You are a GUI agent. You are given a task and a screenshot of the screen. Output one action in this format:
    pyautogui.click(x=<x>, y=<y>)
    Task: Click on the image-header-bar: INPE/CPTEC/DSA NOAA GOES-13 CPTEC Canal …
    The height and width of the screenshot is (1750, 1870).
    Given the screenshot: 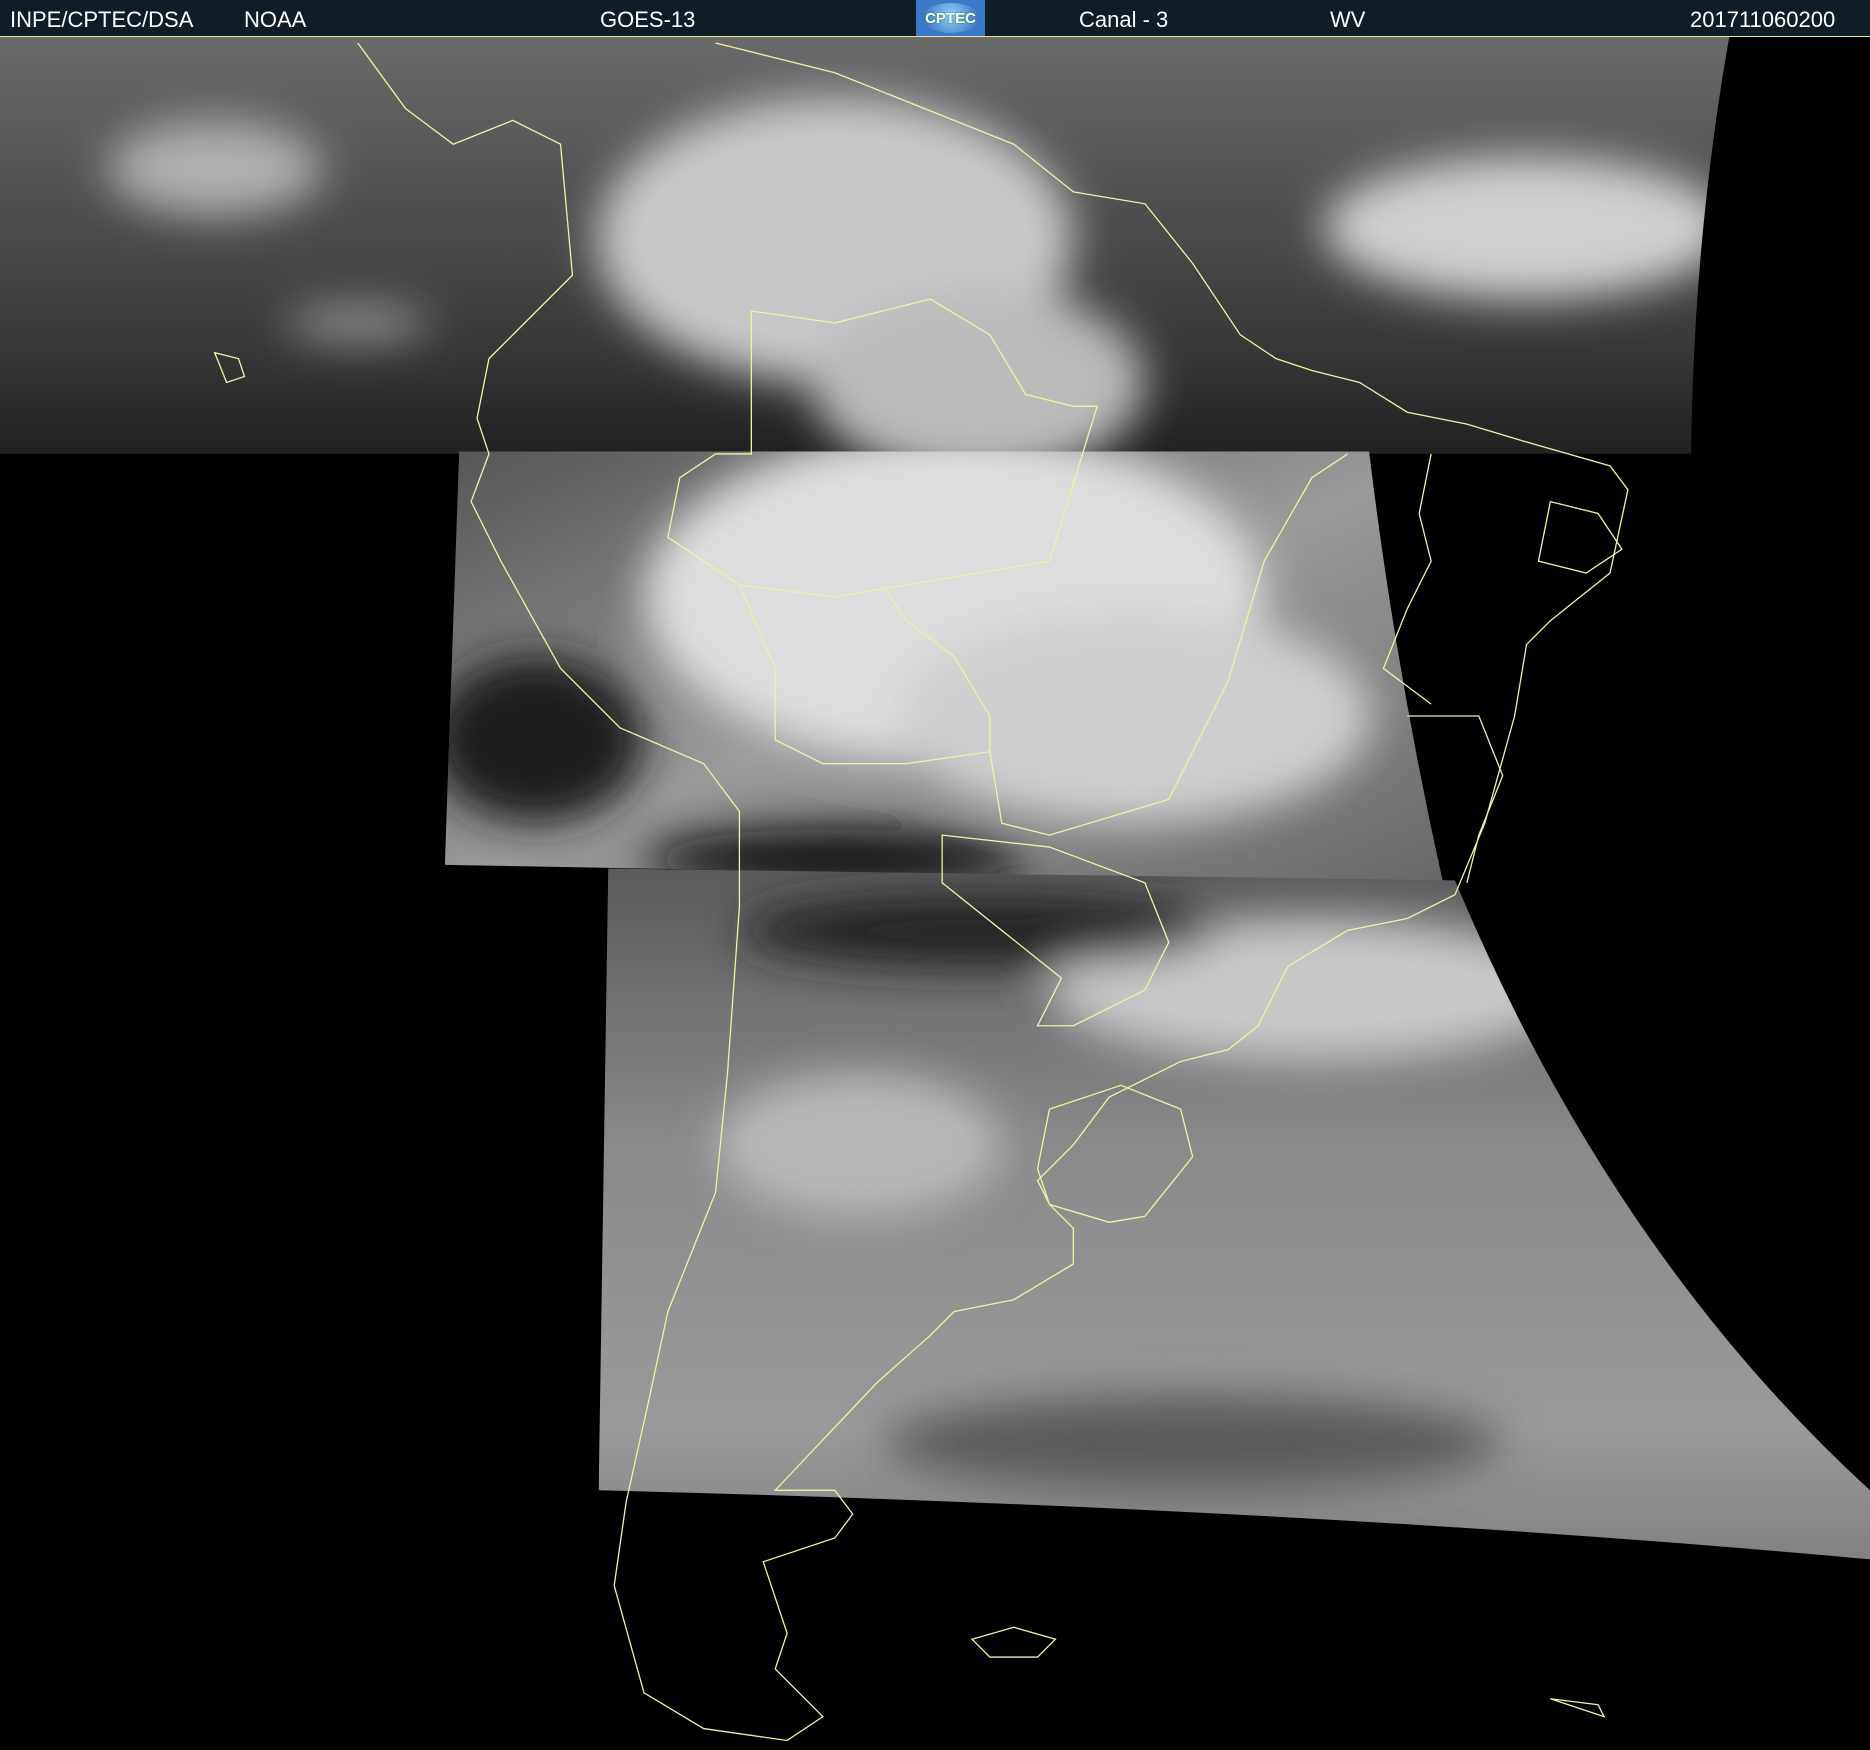 What is the action you would take?
    pyautogui.click(x=935, y=18)
    